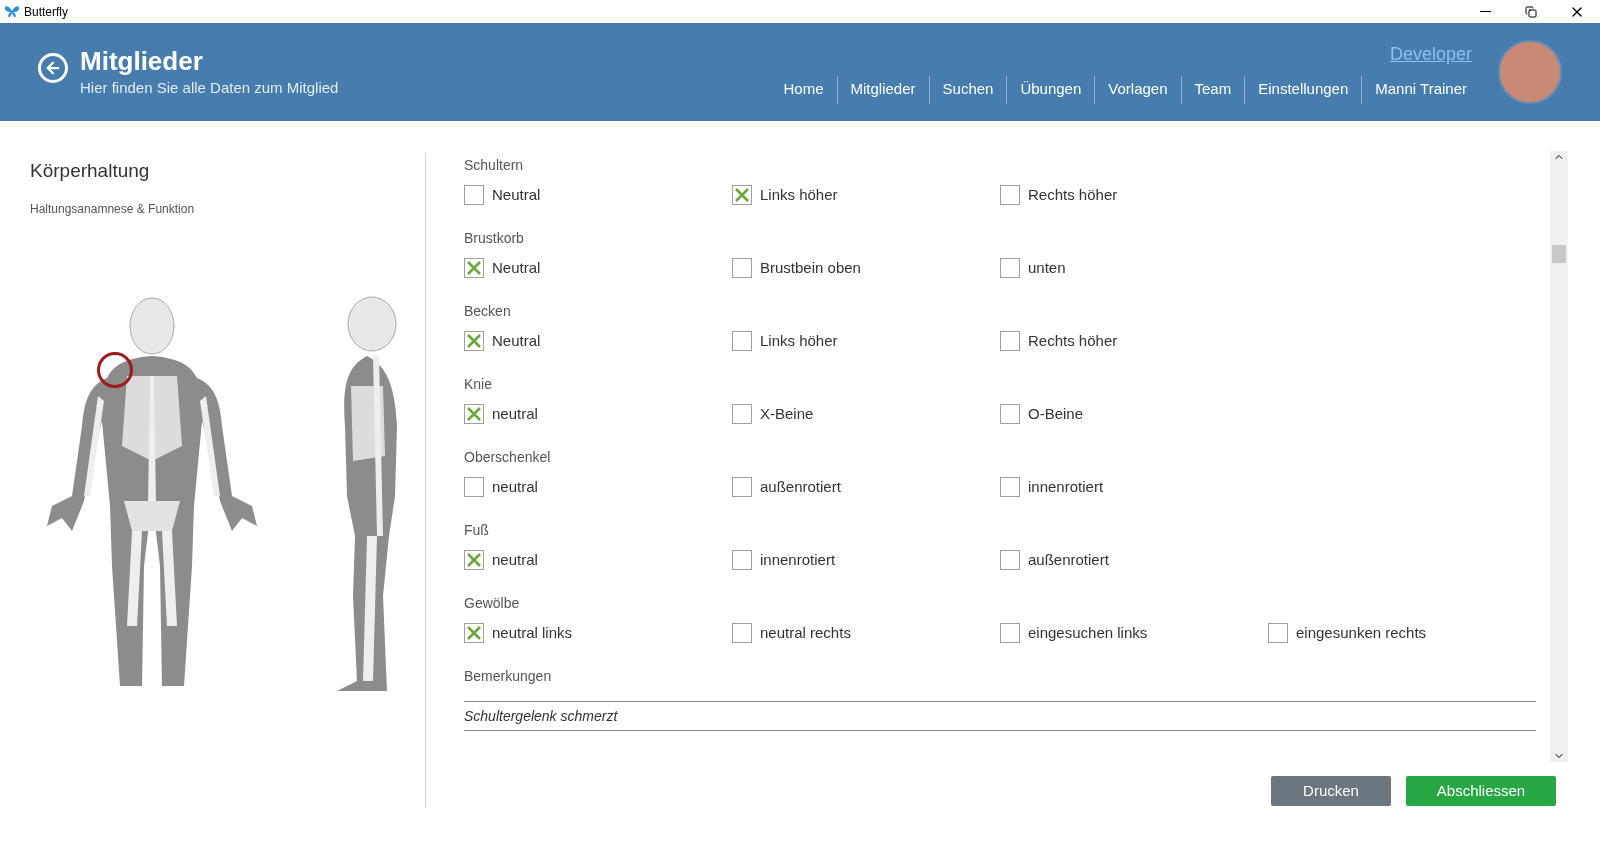 This screenshot has width=1600, height=860. What do you see at coordinates (1056, 414) in the screenshot?
I see `option-label: O-Beine` at bounding box center [1056, 414].